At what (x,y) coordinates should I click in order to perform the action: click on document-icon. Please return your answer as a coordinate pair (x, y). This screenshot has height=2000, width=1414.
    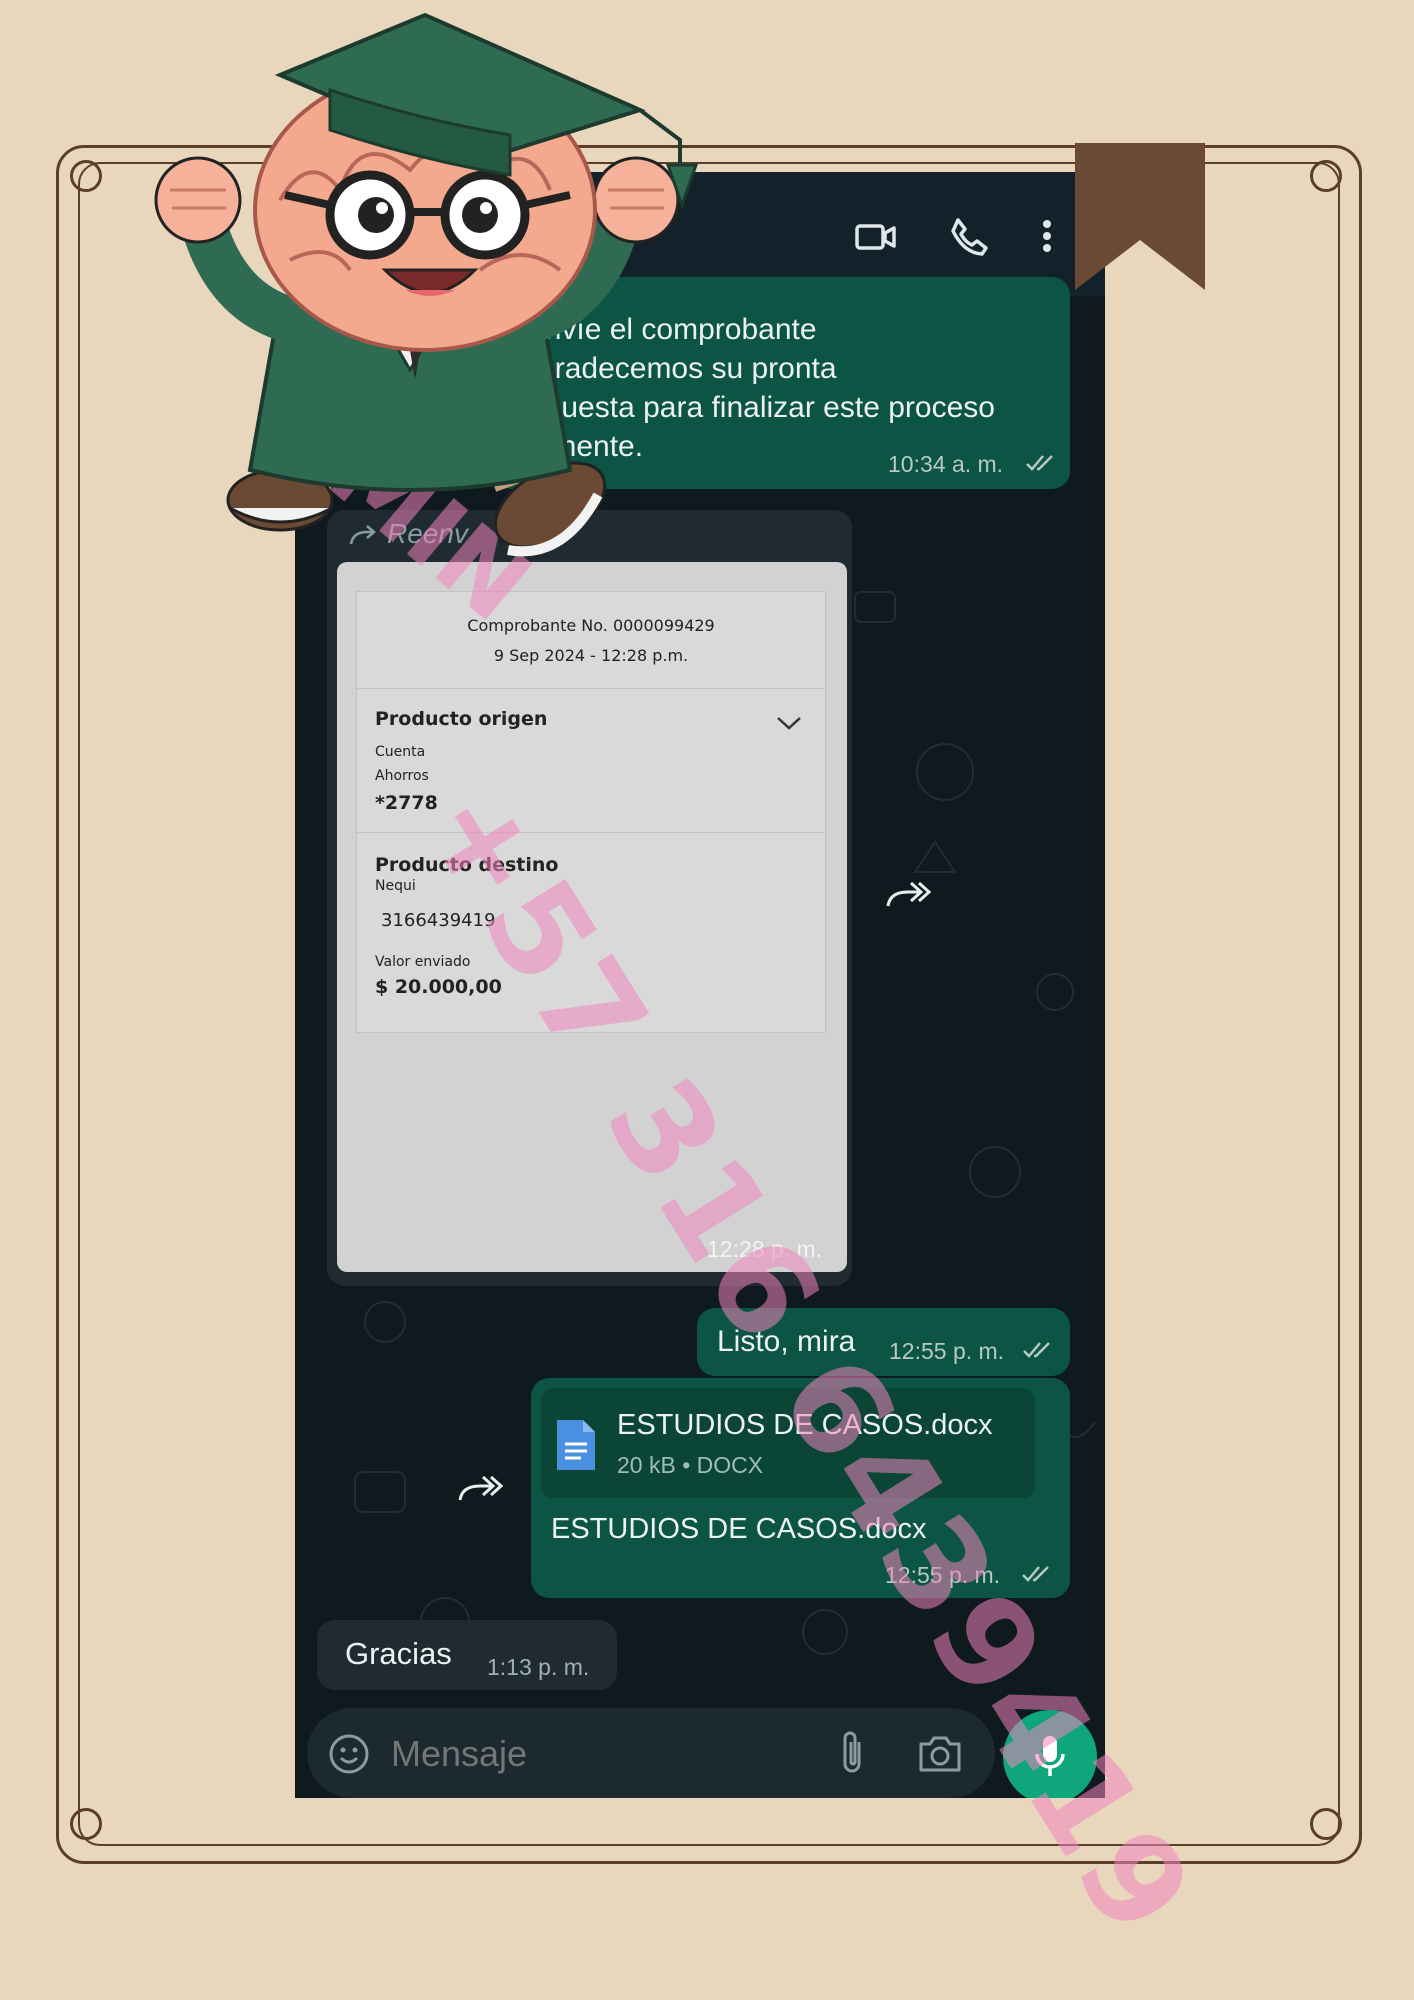
    Looking at the image, I should click on (576, 1445).